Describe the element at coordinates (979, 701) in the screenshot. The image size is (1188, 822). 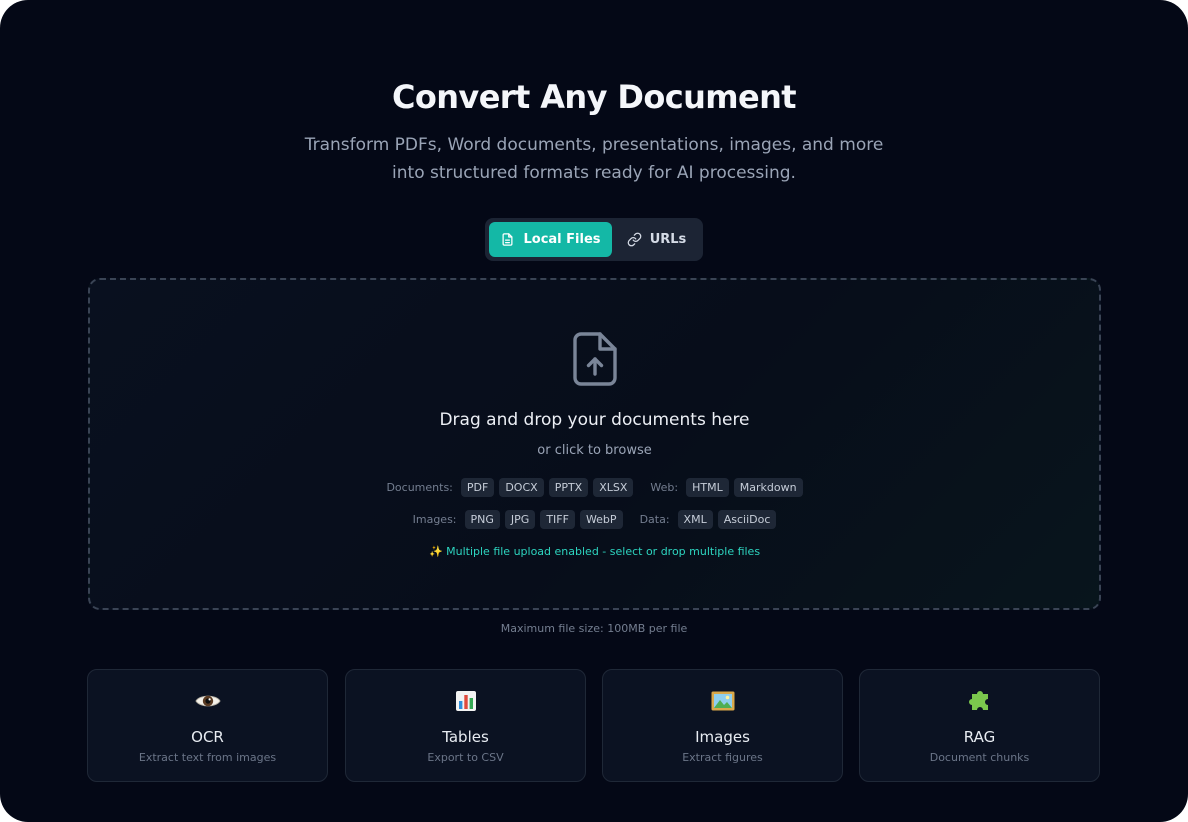
I see `puzzle-icon` at that location.